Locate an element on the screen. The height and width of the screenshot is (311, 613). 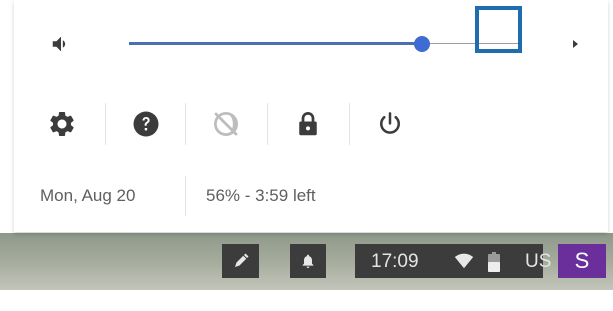
power-button is located at coordinates (390, 124).